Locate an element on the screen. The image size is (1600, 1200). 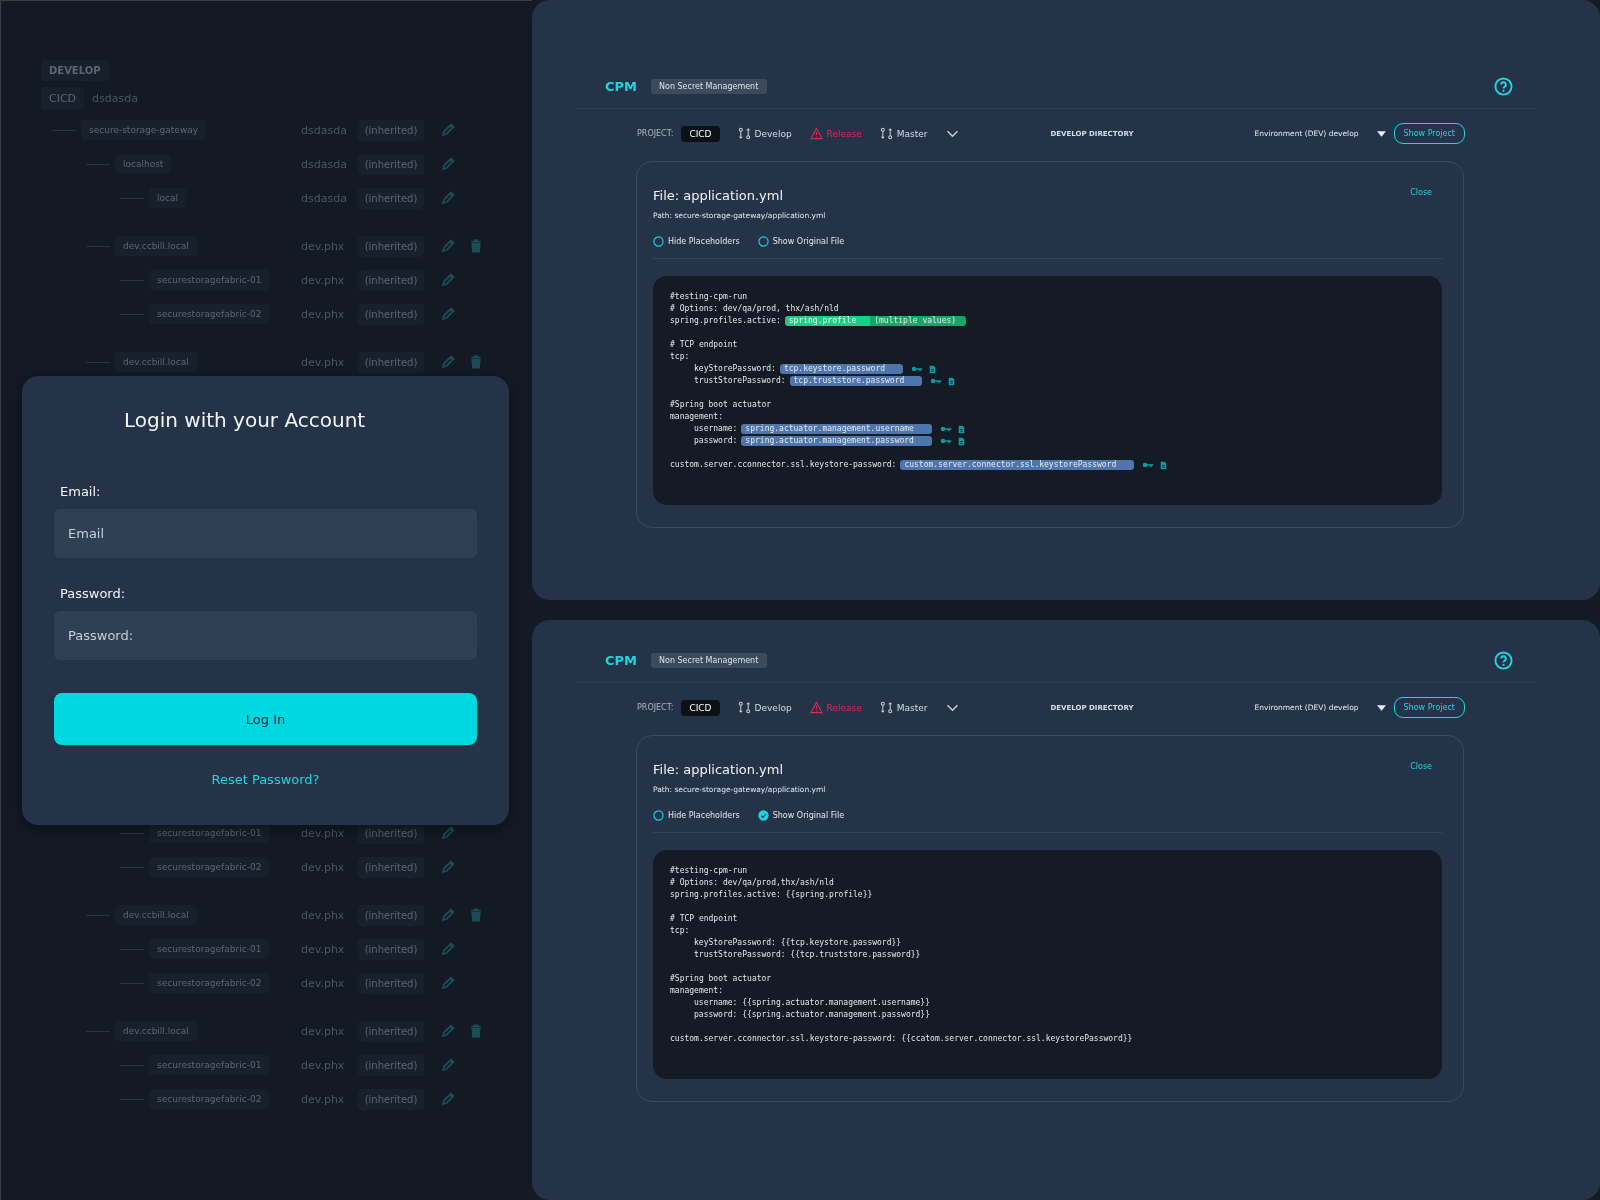
password-label: Password: is located at coordinates (93, 593).